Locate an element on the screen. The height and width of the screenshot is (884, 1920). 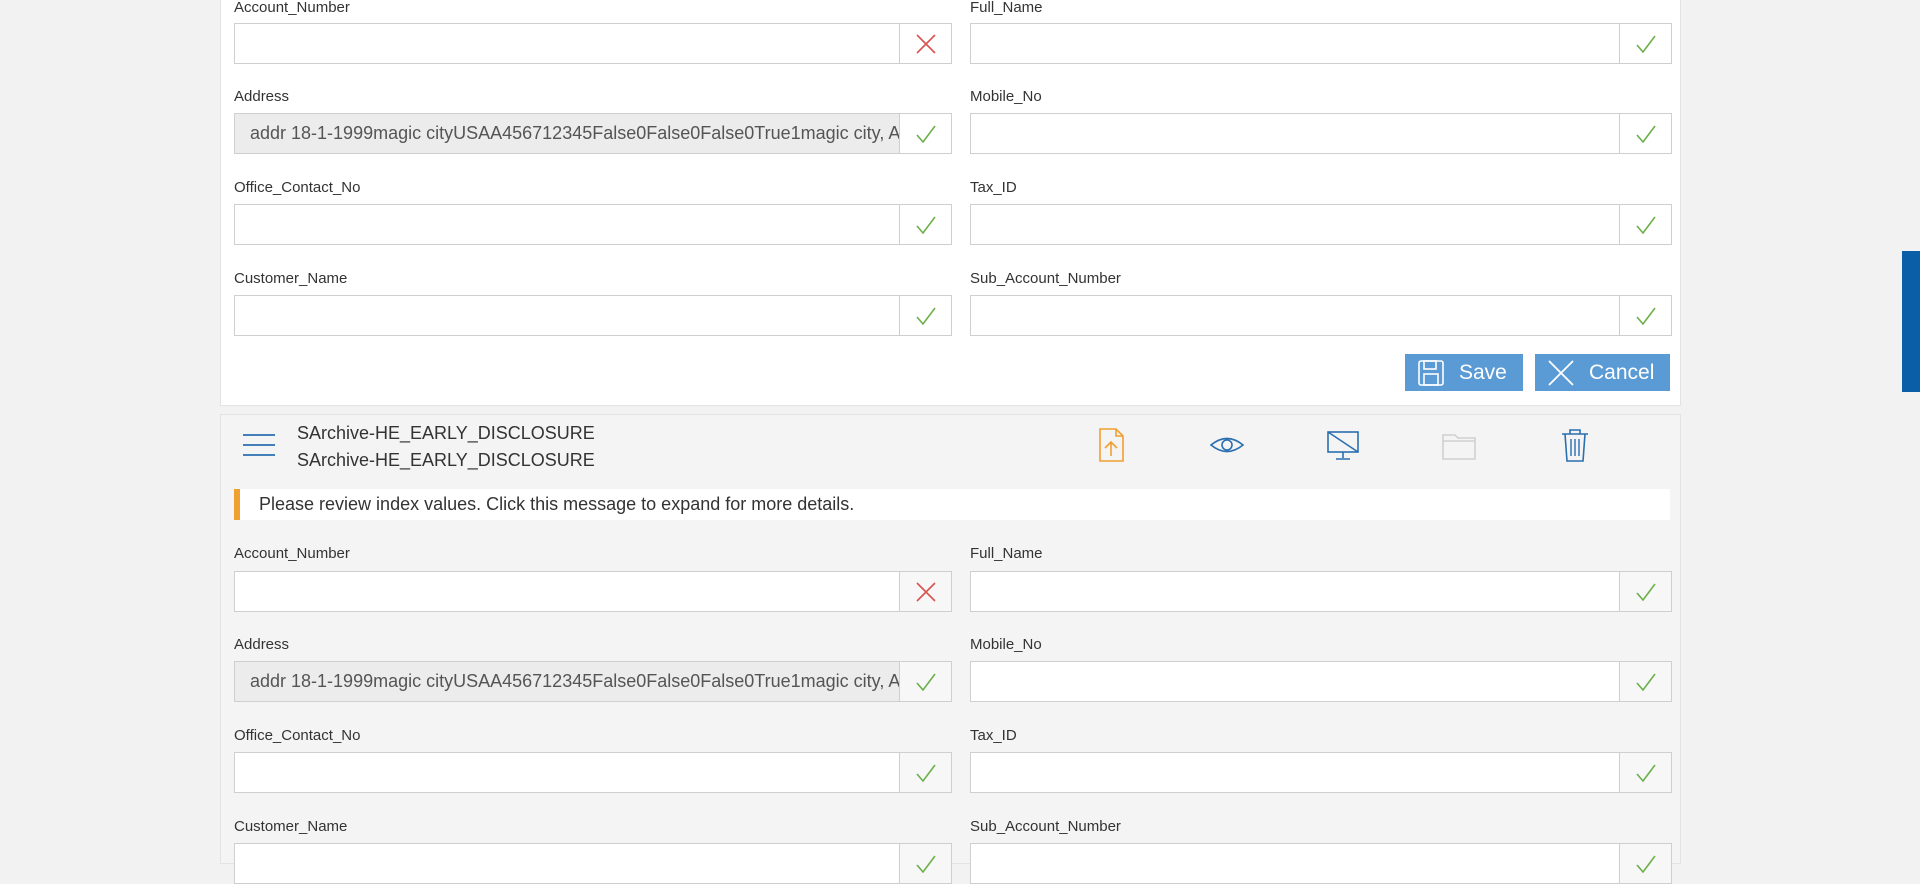
upload-icon is located at coordinates (1111, 445).